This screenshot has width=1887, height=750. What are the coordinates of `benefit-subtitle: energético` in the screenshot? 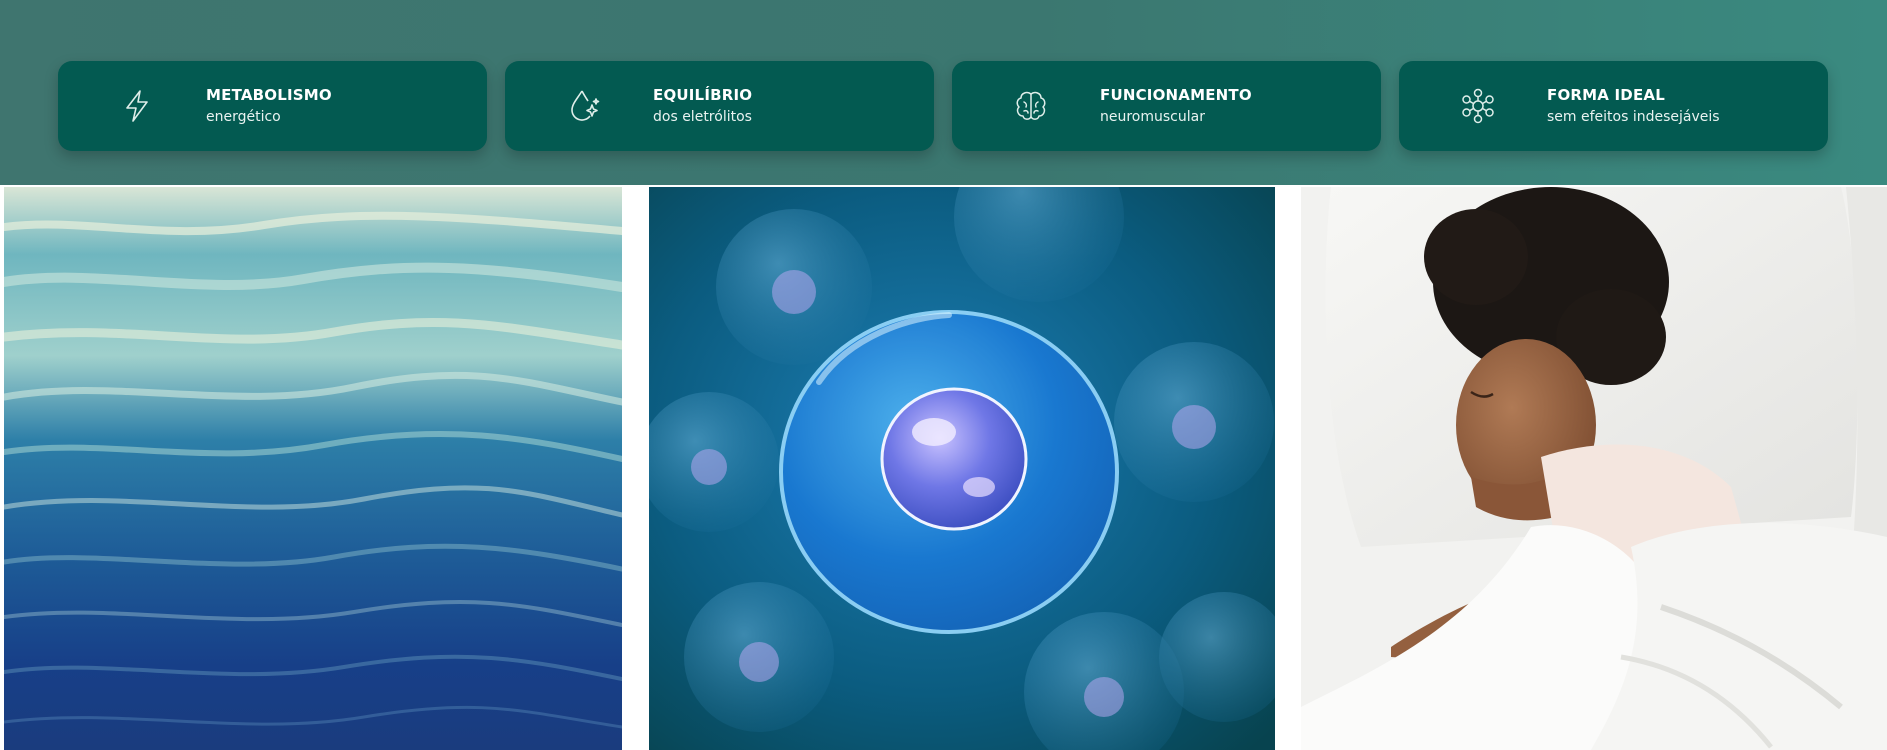 It's located at (243, 117).